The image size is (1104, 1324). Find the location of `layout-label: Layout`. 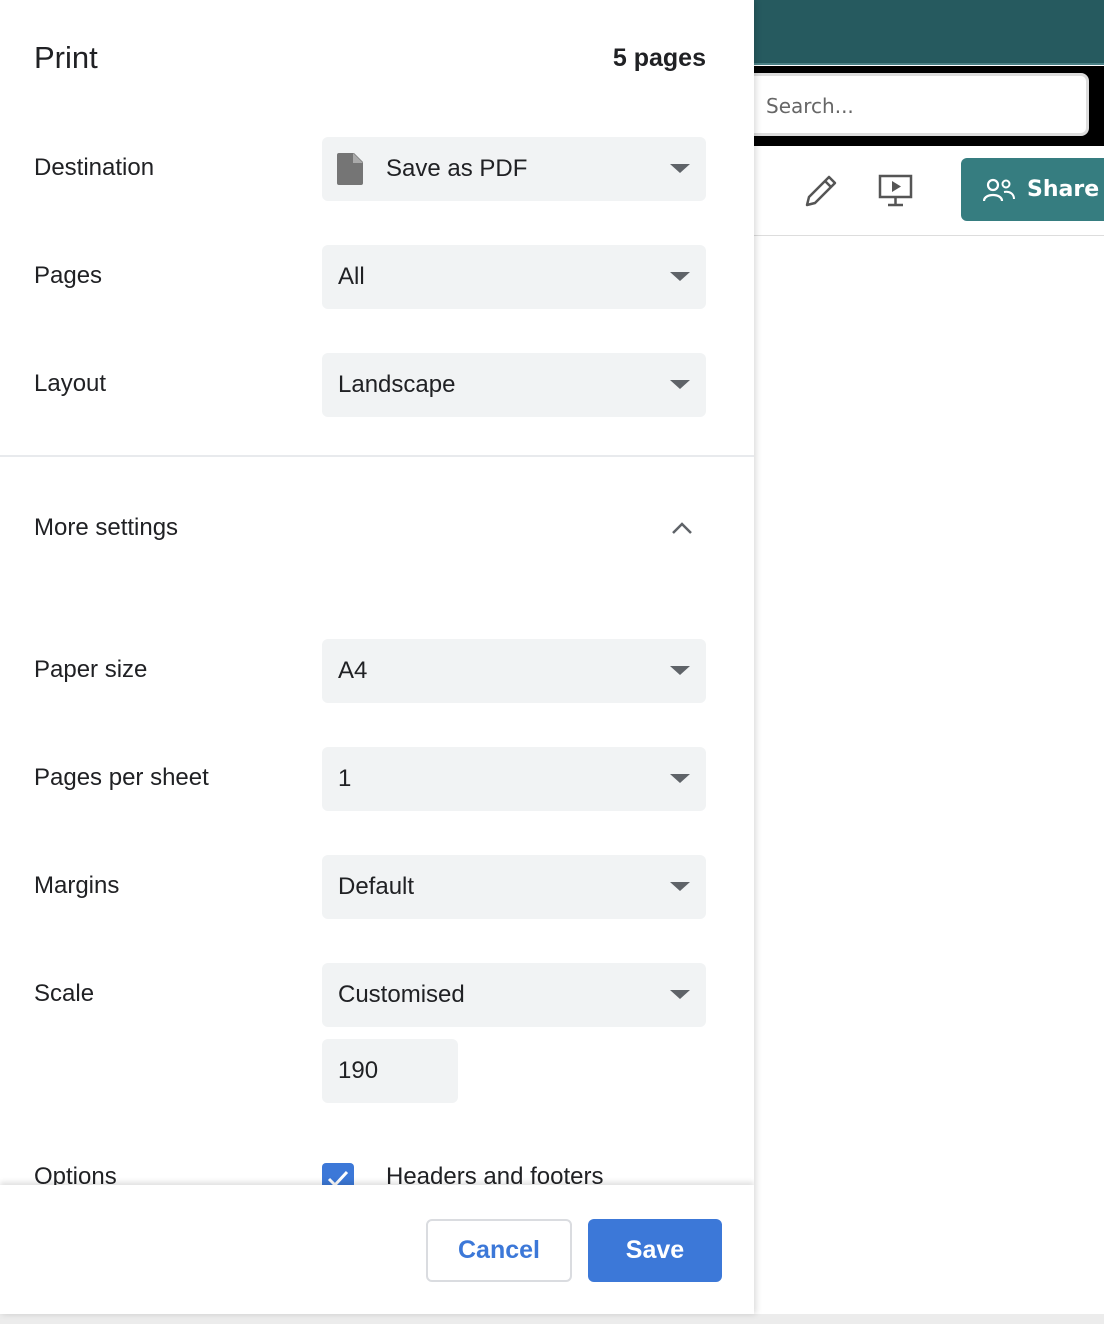

layout-label: Layout is located at coordinates (70, 383).